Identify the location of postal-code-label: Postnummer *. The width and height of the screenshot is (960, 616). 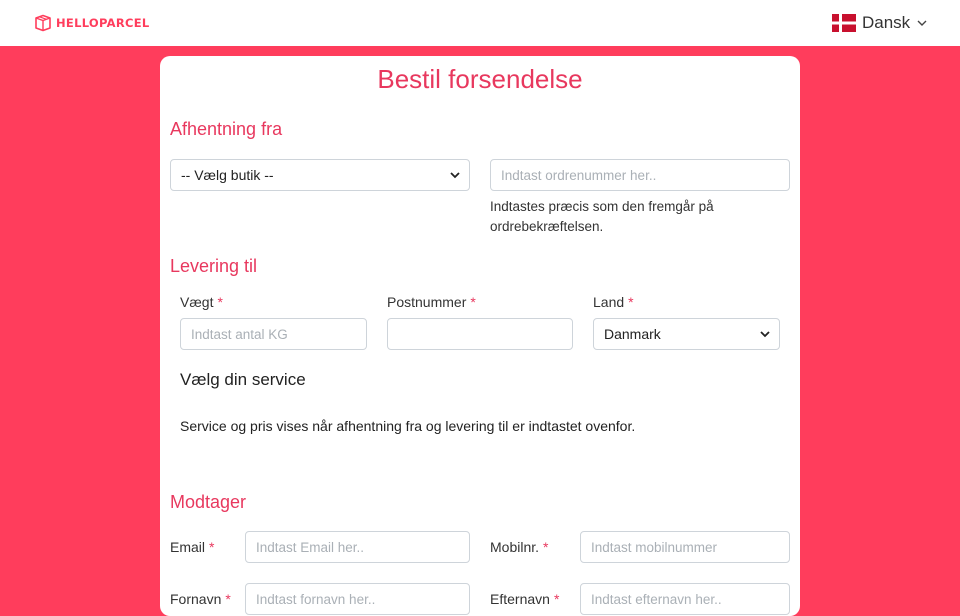
(431, 302).